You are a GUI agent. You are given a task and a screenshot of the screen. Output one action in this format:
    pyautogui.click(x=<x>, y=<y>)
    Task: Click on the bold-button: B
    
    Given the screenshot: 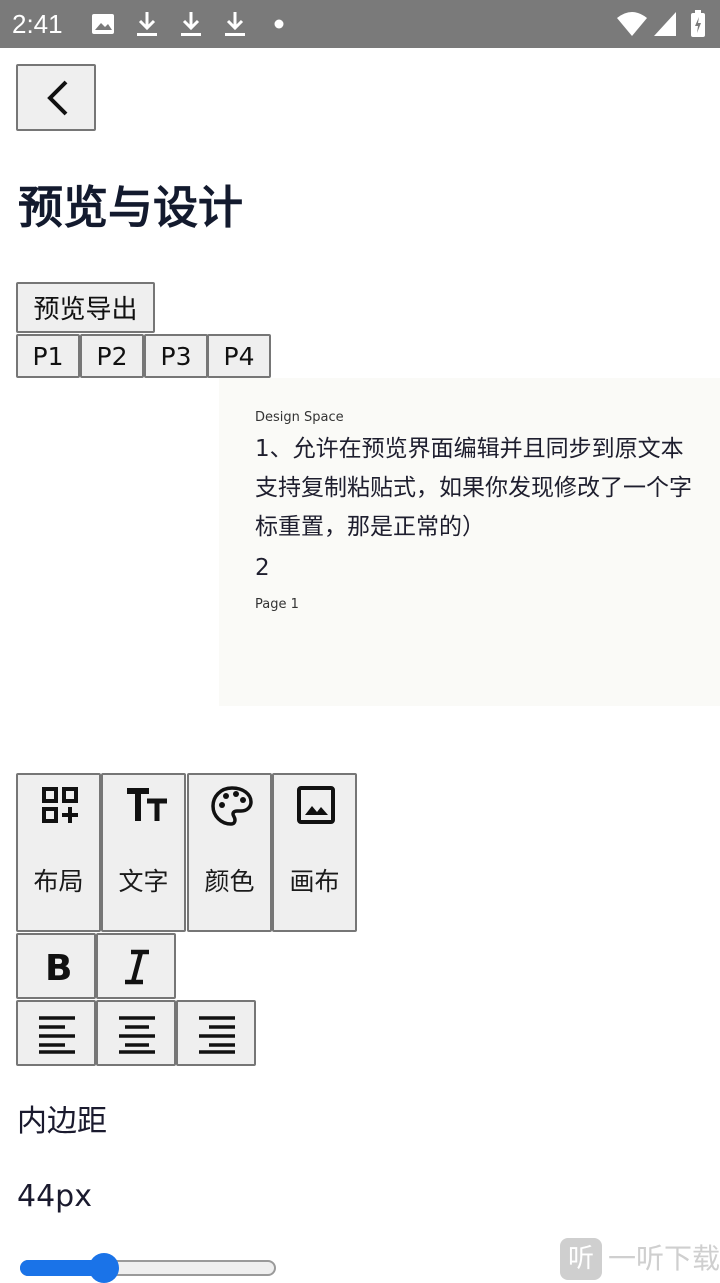 What is the action you would take?
    pyautogui.click(x=56, y=966)
    